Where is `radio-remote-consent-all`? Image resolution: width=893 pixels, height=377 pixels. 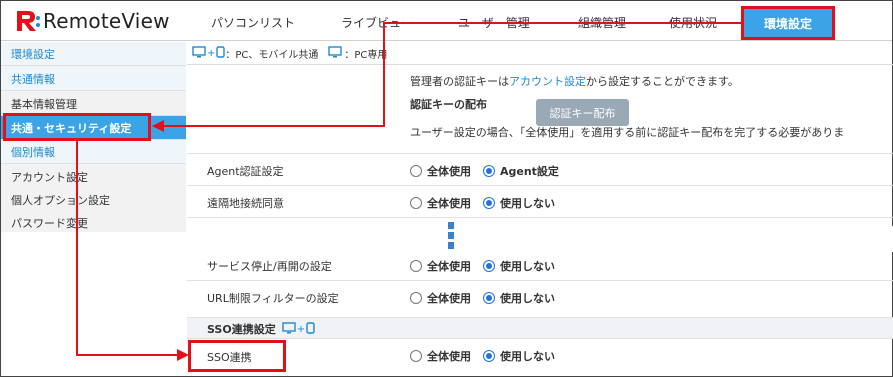
radio-remote-consent-all is located at coordinates (416, 203).